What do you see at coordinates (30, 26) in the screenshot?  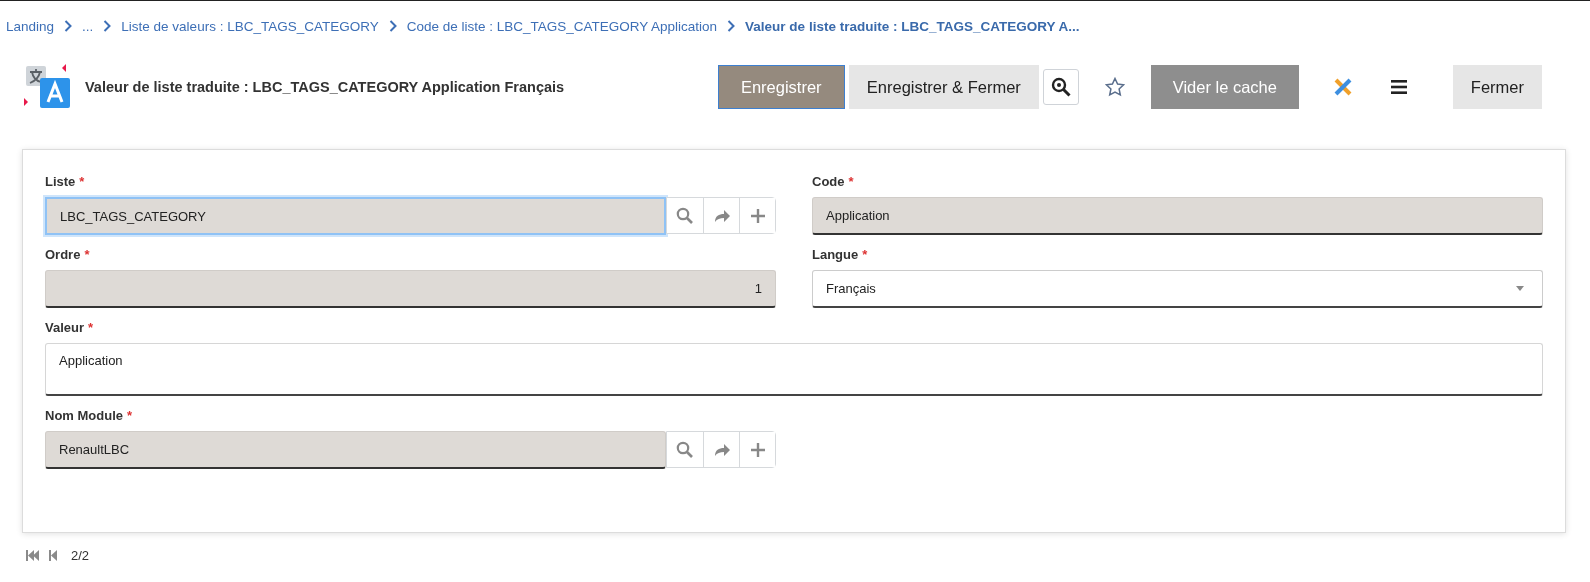 I see `breadcrumb-link: Landing` at bounding box center [30, 26].